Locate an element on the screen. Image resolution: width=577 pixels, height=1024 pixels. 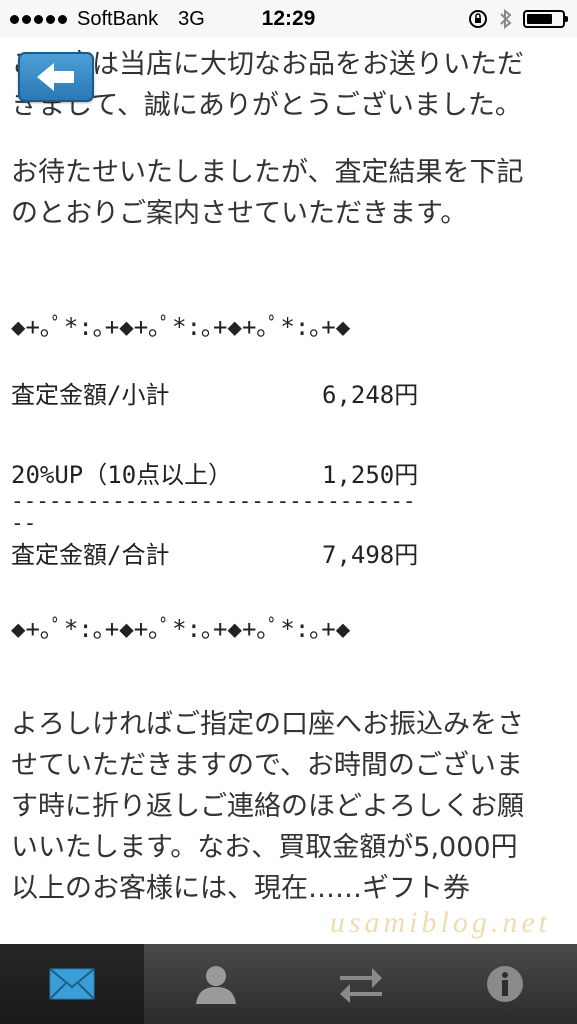
tab-mail is located at coordinates (72, 984).